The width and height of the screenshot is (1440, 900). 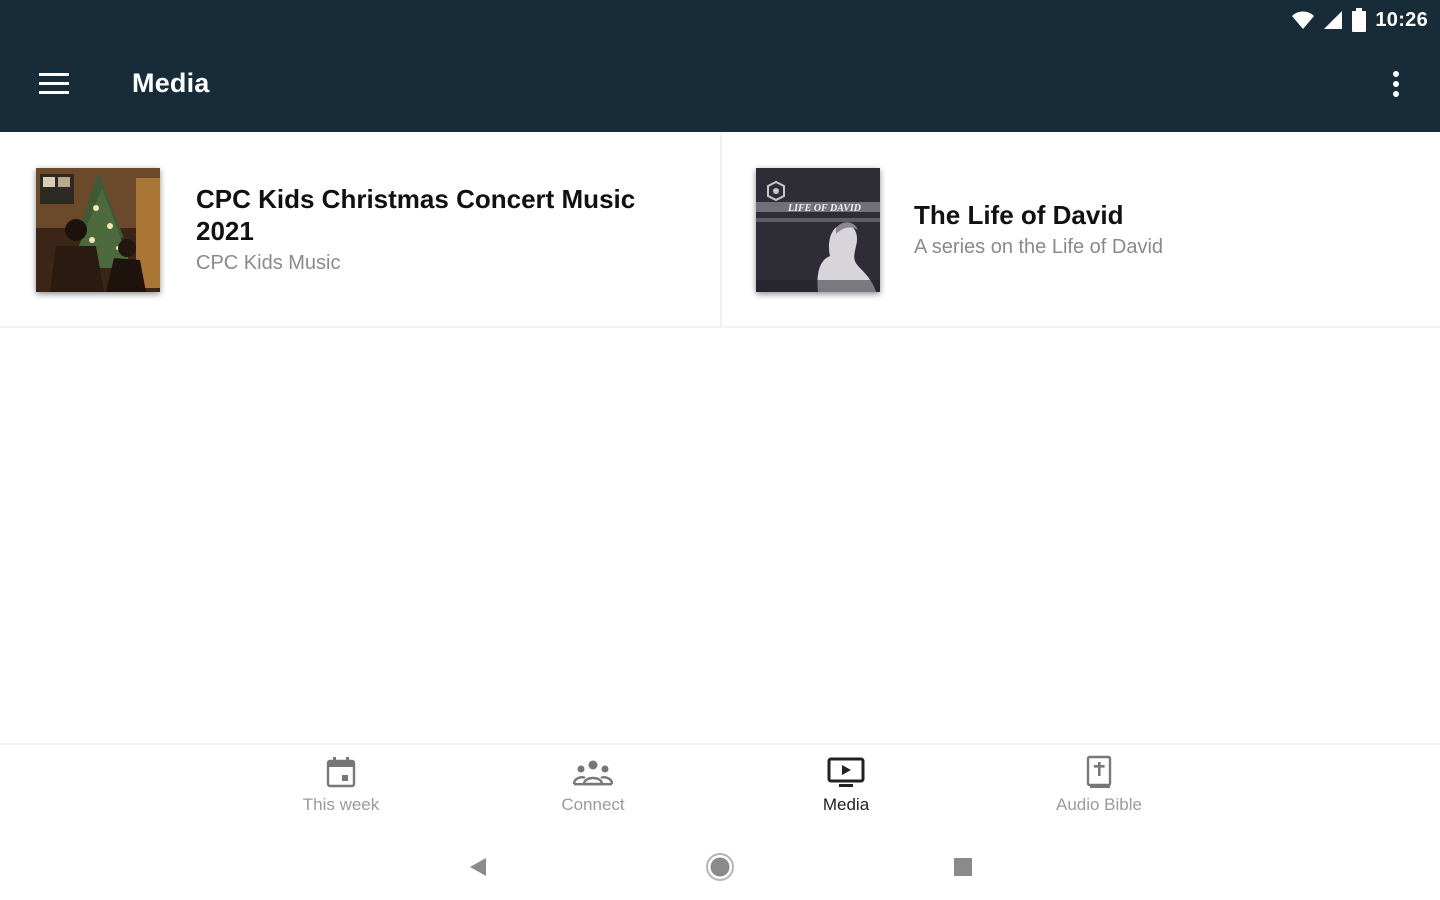 I want to click on wifi-icon, so click(x=1303, y=20).